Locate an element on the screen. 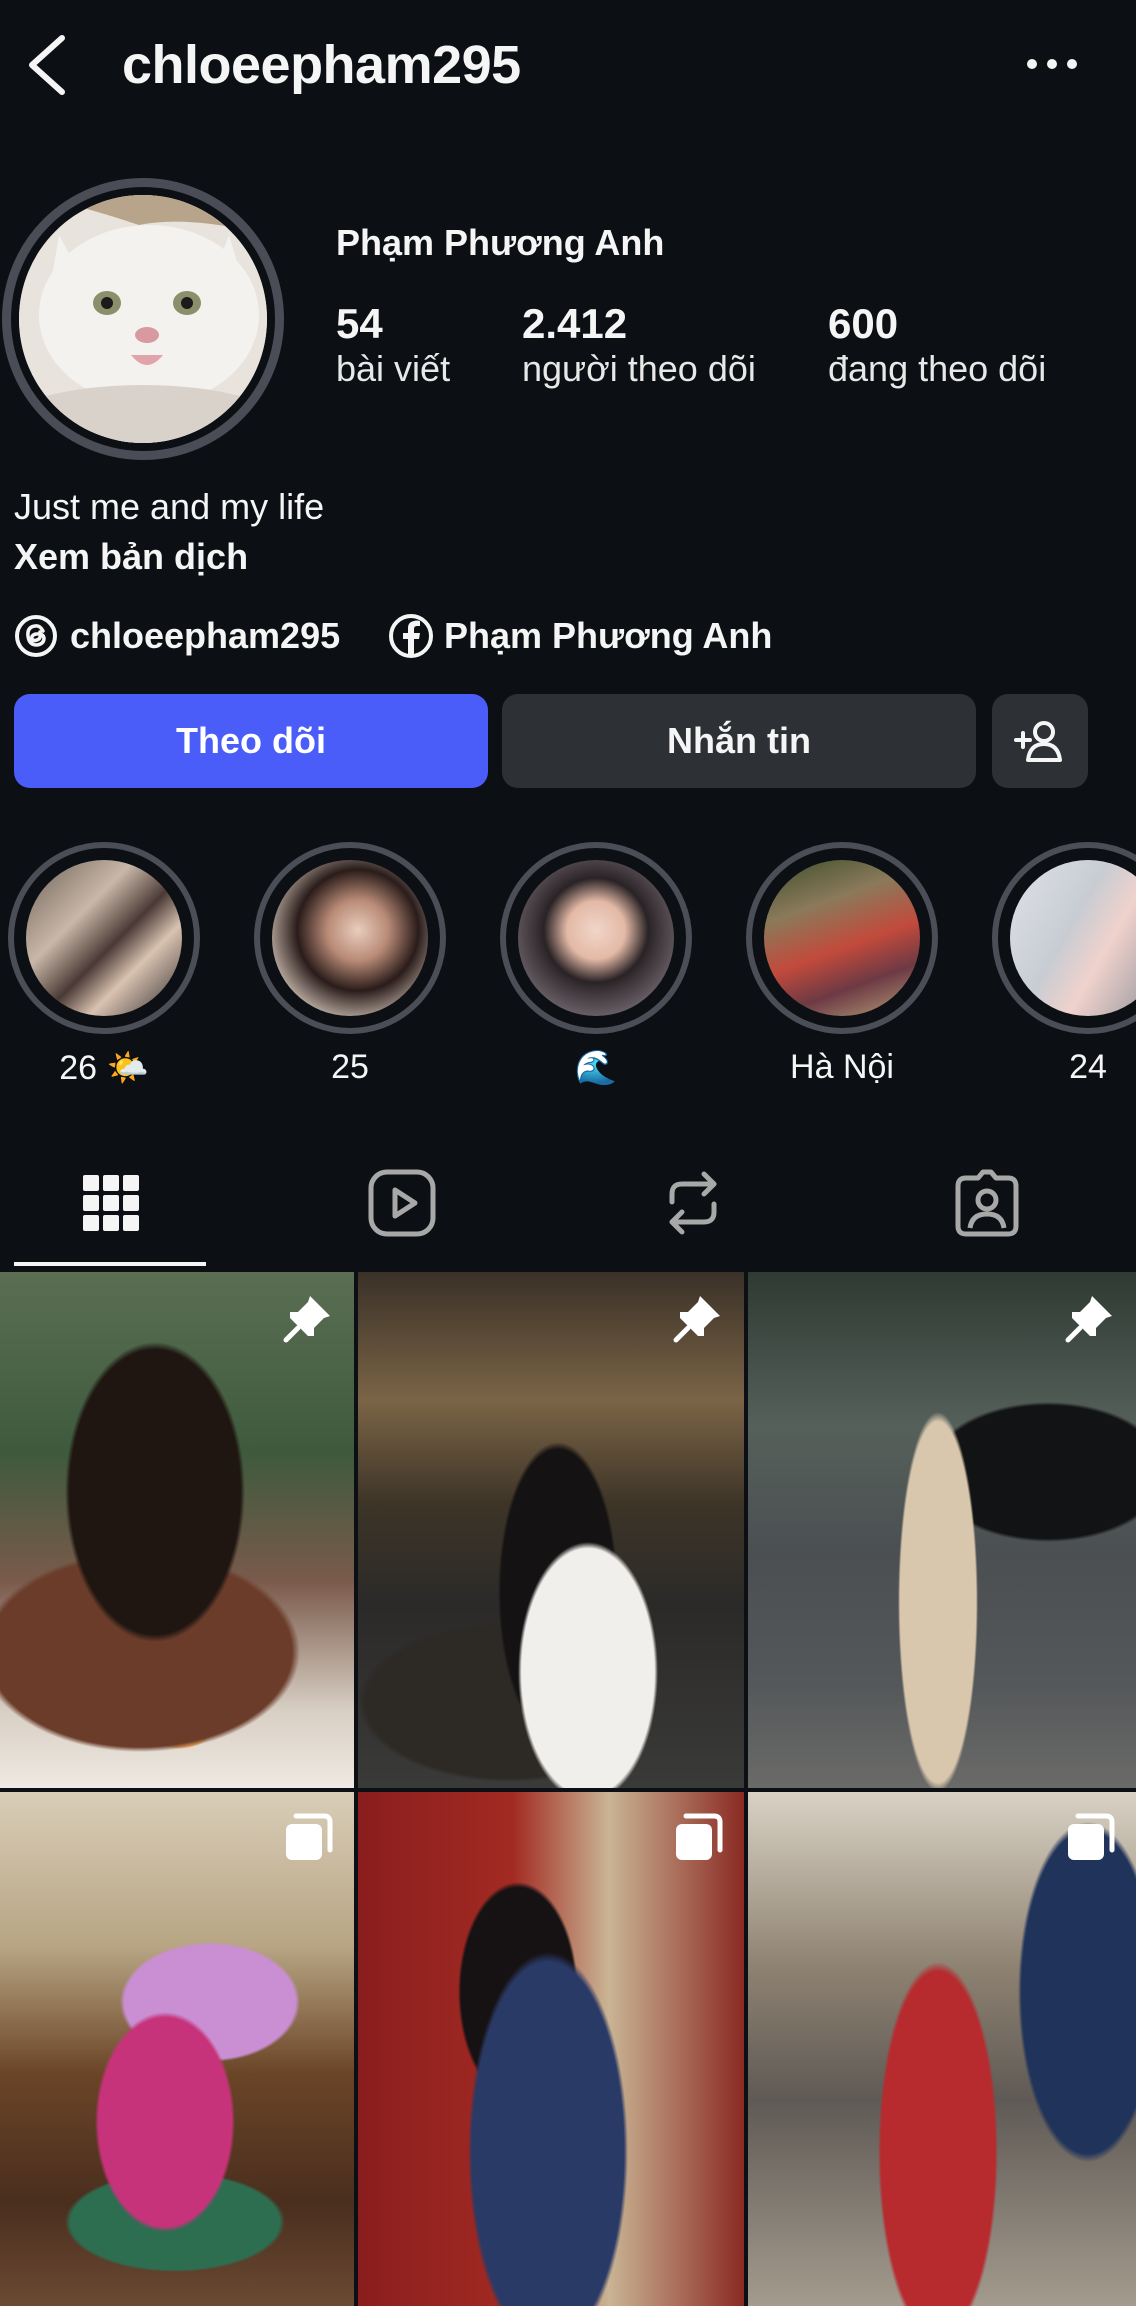 The width and height of the screenshot is (1136, 2306). suggested-accounts-button is located at coordinates (1040, 741).